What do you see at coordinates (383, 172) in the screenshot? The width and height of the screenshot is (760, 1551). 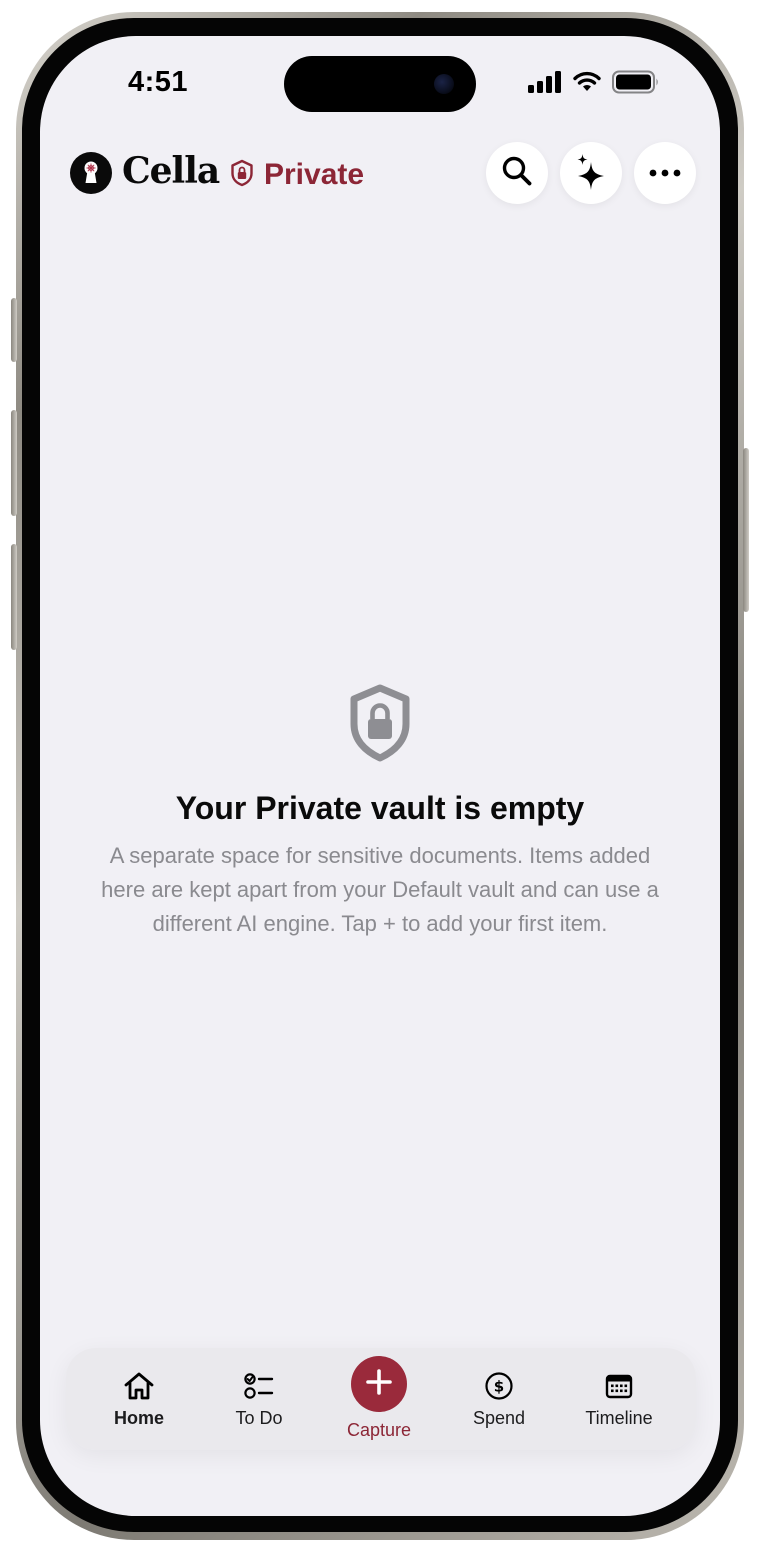 I see `app-header: Cella Private` at bounding box center [383, 172].